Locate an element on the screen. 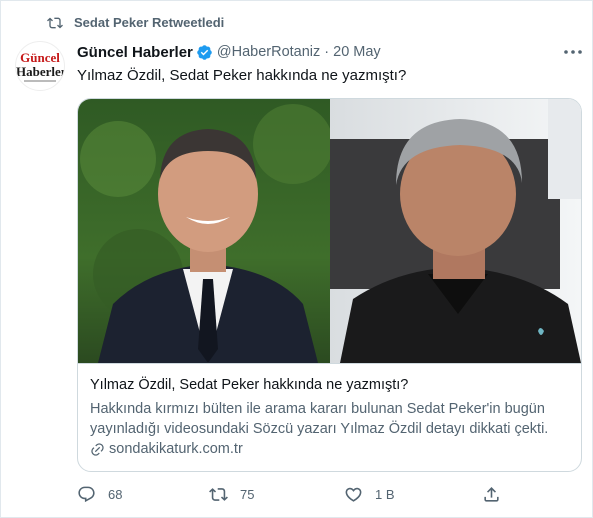 Image resolution: width=593 pixels, height=518 pixels. retweet-label: Sedat Peker Retweetledi is located at coordinates (149, 22).